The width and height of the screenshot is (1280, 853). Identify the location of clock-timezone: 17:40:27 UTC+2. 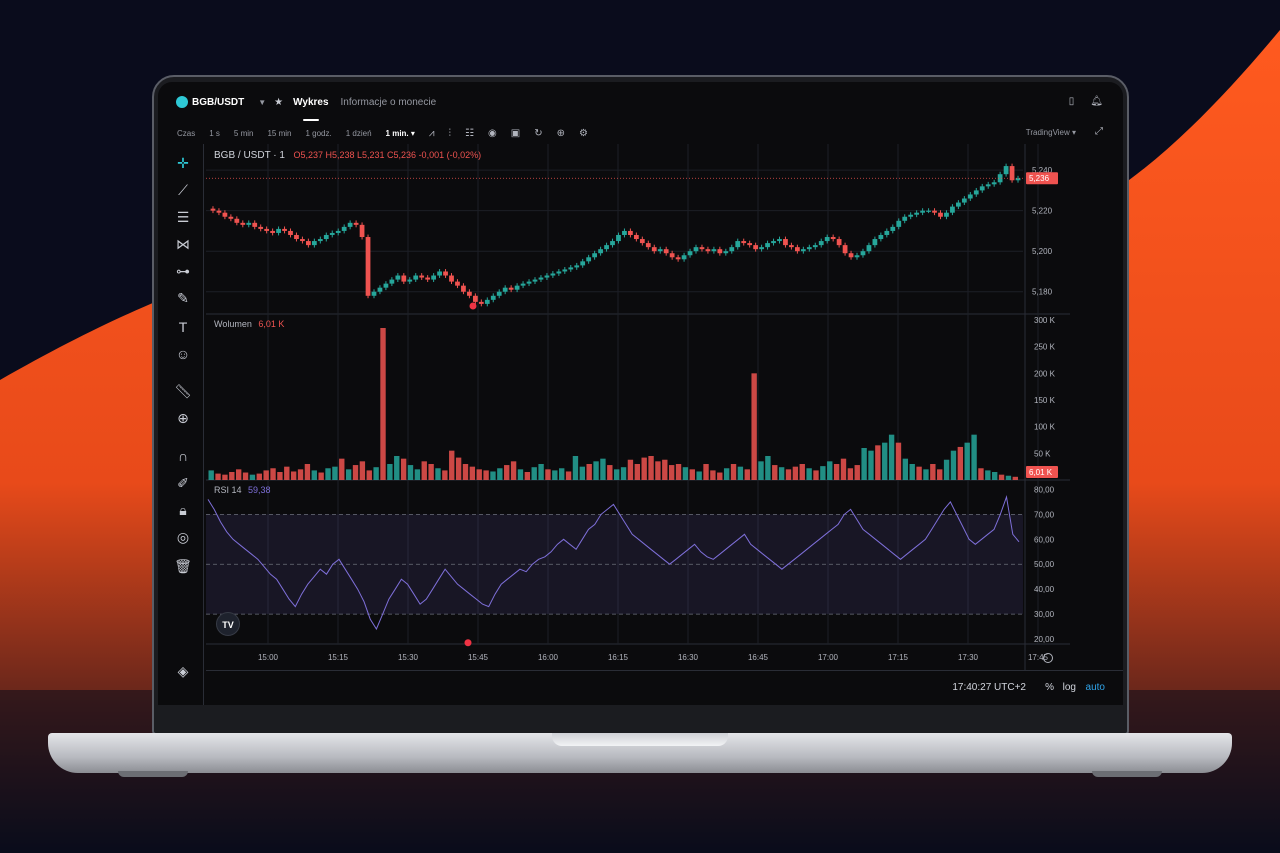
(989, 687).